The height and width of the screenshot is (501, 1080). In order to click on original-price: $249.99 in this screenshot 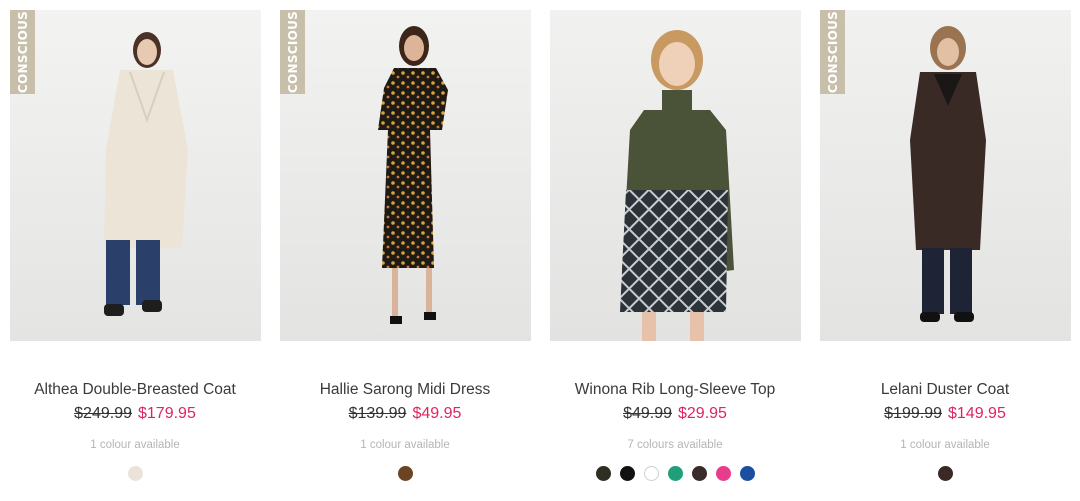, I will do `click(103, 413)`.